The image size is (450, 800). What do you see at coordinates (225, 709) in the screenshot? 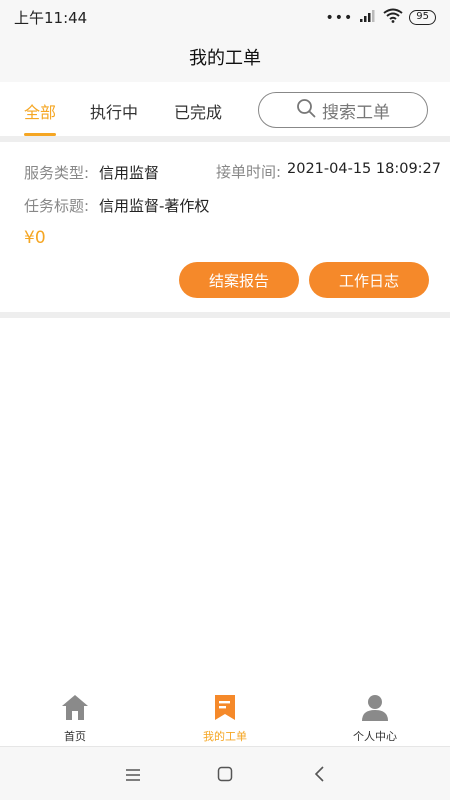
I see `order-icon` at bounding box center [225, 709].